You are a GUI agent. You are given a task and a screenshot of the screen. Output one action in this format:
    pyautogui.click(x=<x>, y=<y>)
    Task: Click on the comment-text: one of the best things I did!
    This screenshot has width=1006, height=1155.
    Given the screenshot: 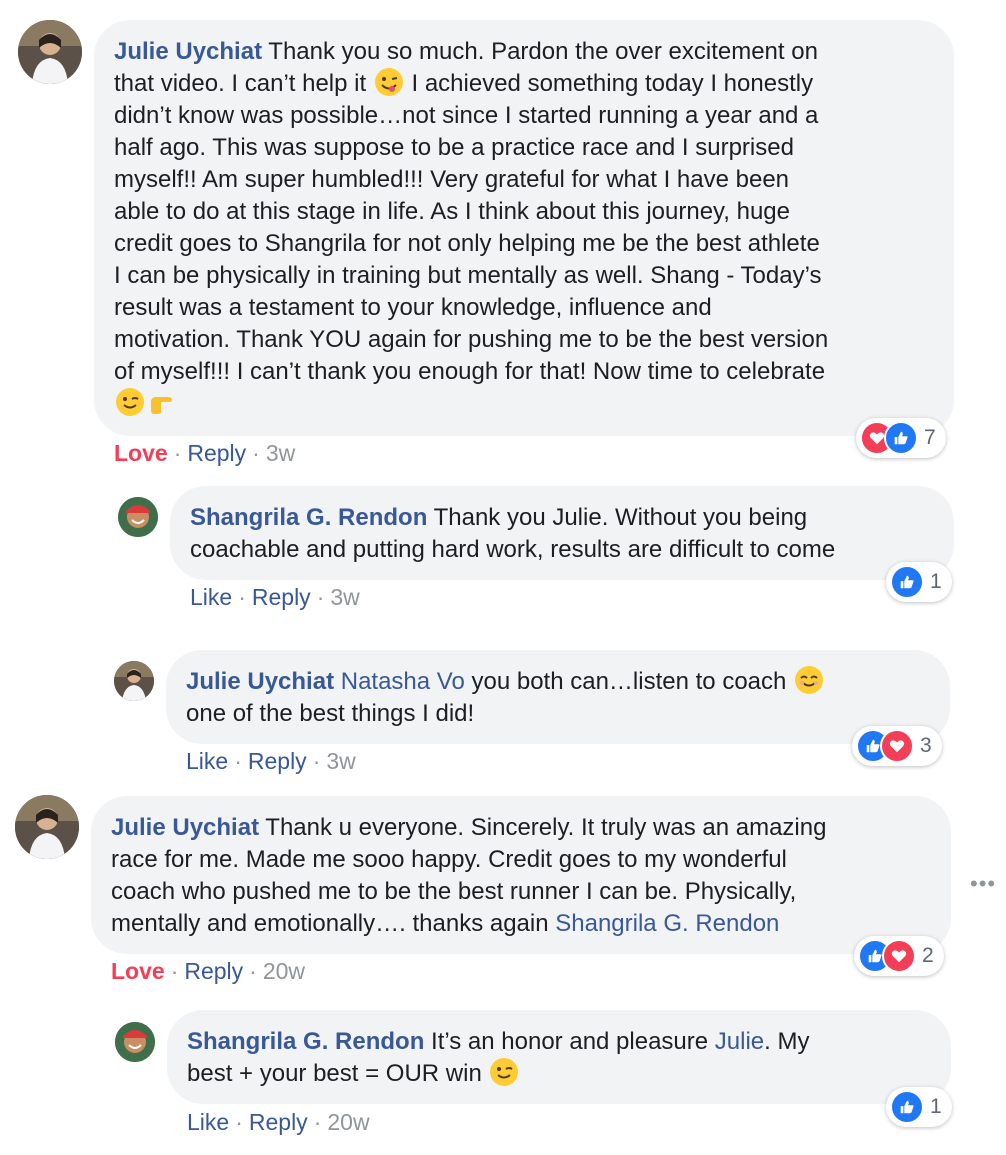 What is the action you would take?
    pyautogui.click(x=330, y=713)
    